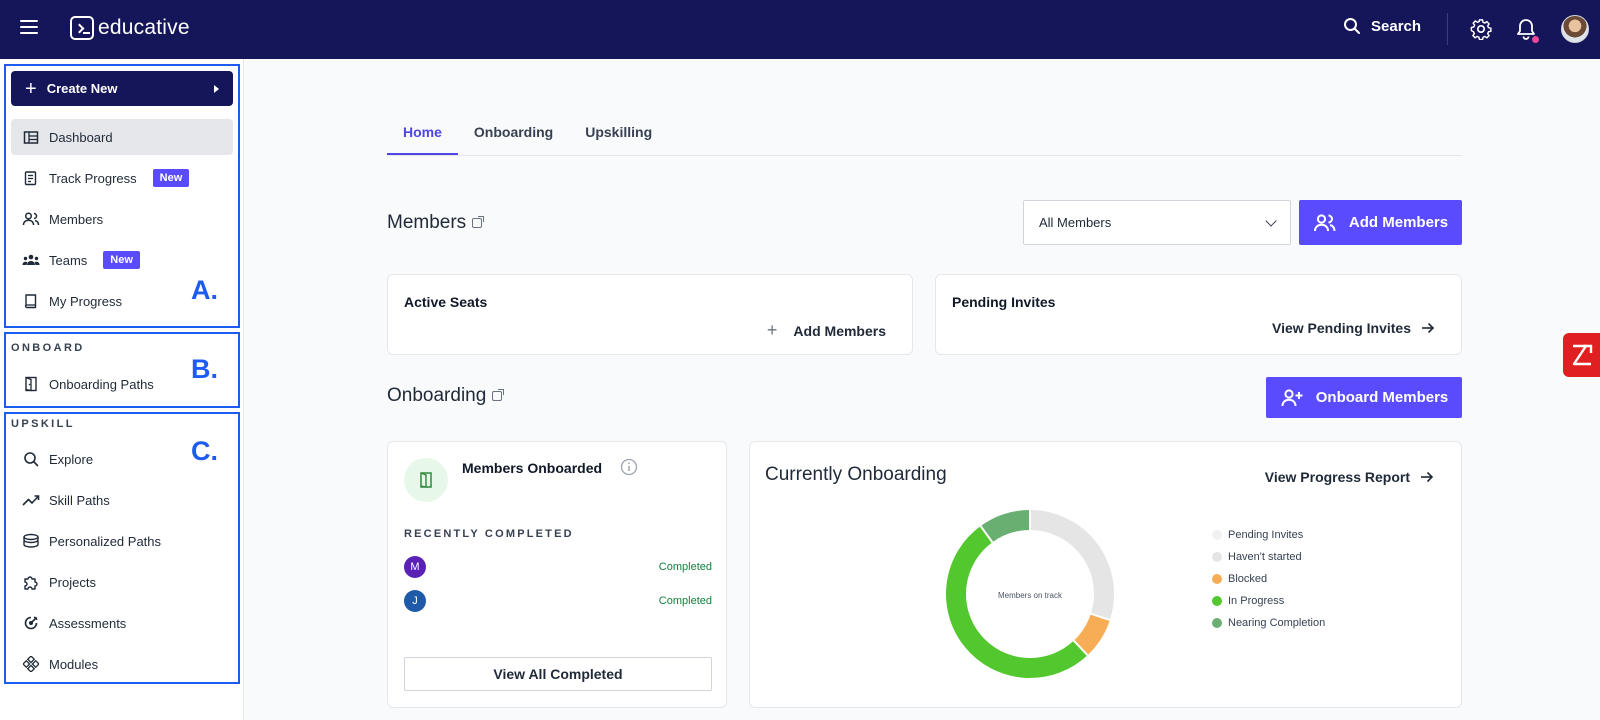  What do you see at coordinates (76, 219) in the screenshot?
I see `sidebar-item-label: Members` at bounding box center [76, 219].